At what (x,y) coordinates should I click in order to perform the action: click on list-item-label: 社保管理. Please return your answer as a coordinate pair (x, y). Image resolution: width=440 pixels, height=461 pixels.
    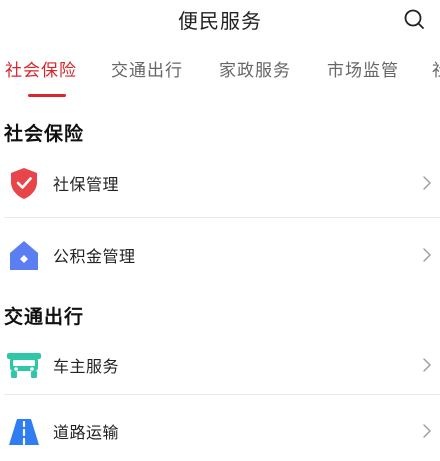
    Looking at the image, I should click on (86, 184).